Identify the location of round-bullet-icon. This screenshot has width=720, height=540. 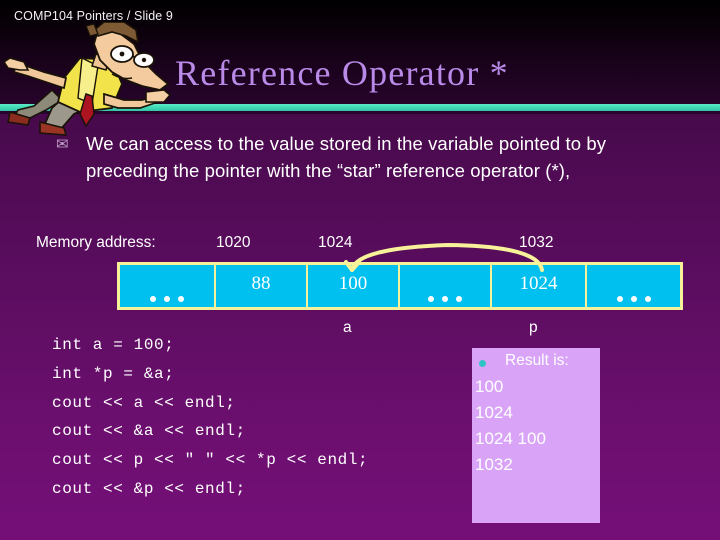
(482, 363).